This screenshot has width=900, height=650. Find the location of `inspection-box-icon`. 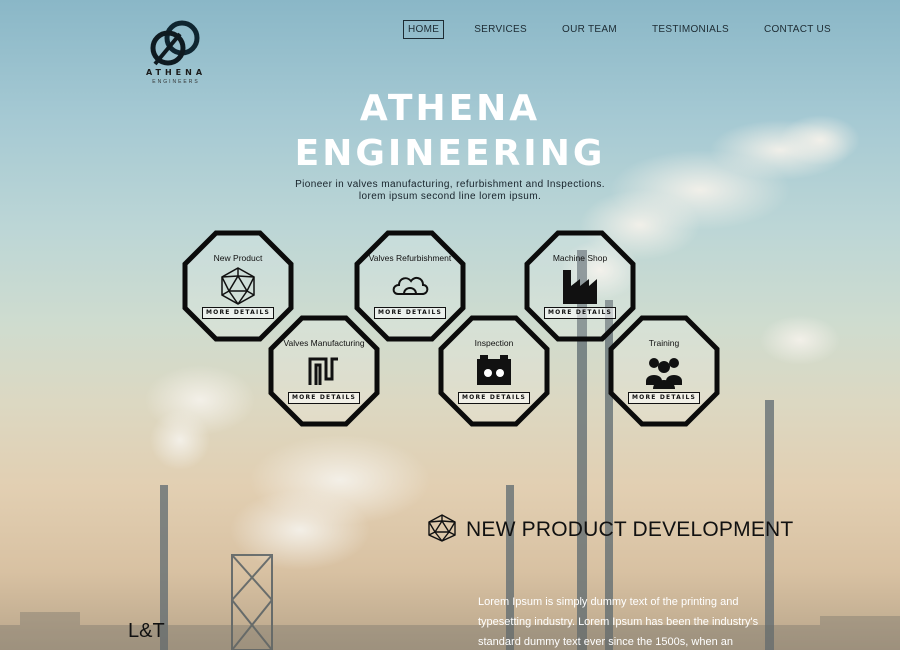

inspection-box-icon is located at coordinates (494, 370).